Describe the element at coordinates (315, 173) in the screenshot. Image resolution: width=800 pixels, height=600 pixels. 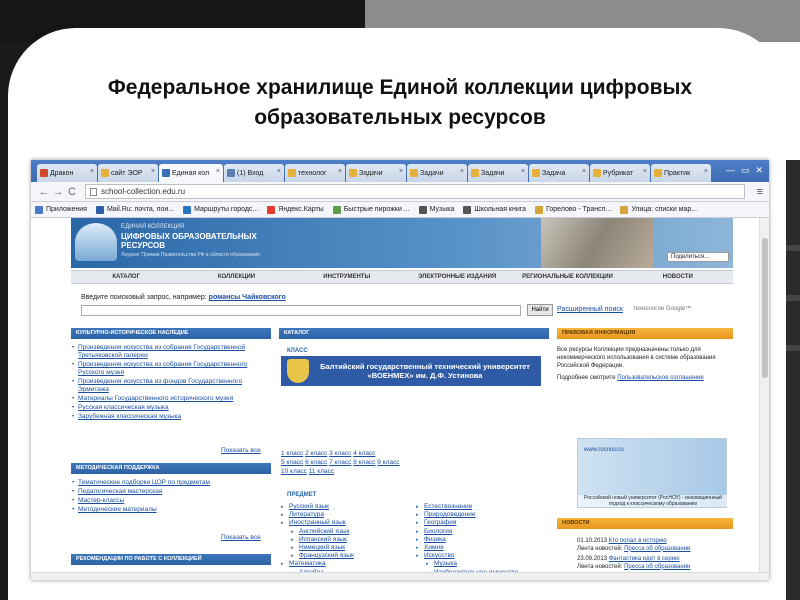
I see `browser-tab: технолог ×` at that location.